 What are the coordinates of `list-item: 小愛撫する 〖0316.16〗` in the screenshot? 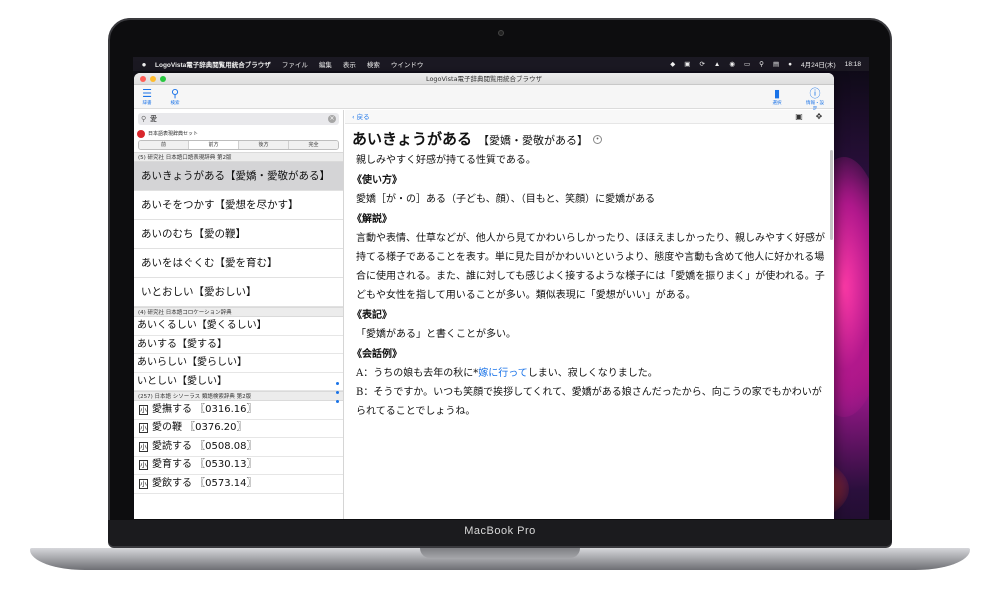 It's located at (238, 410).